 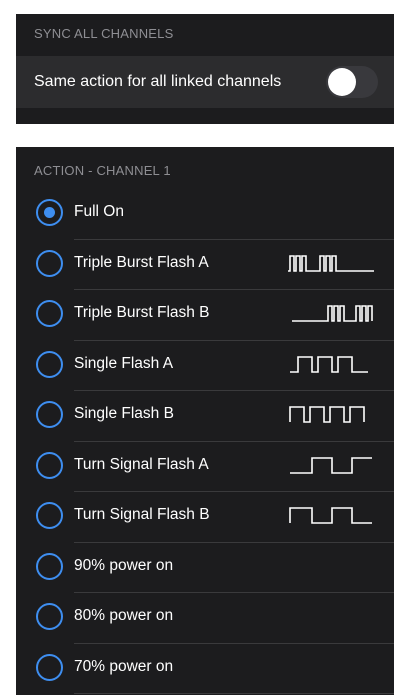 I want to click on action-option-row: 70% power on, so click(x=205, y=669).